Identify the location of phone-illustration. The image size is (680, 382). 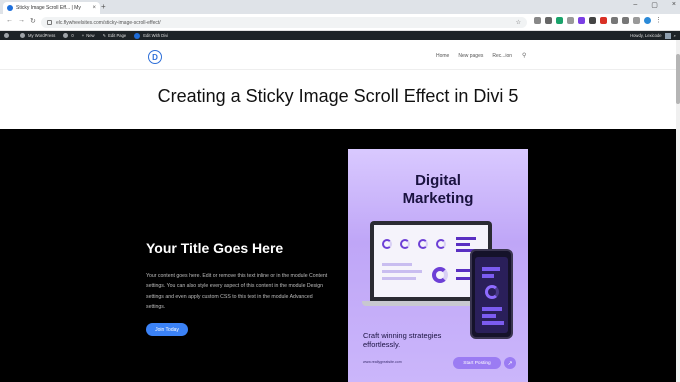
(491, 294).